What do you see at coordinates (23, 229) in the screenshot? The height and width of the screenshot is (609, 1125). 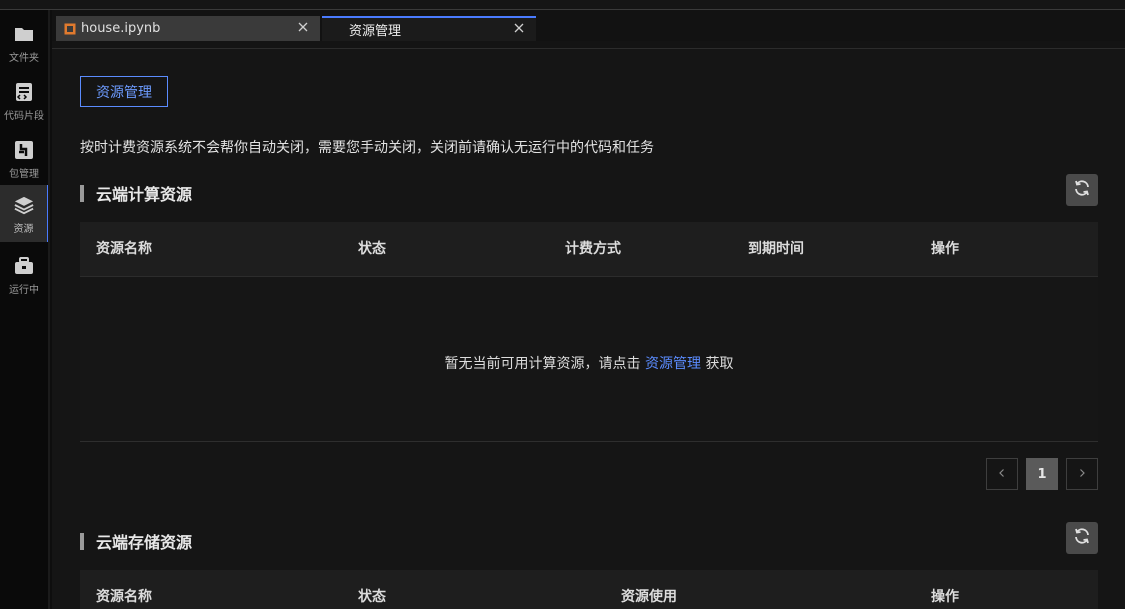 I see `sidebar-item-label: 资源` at bounding box center [23, 229].